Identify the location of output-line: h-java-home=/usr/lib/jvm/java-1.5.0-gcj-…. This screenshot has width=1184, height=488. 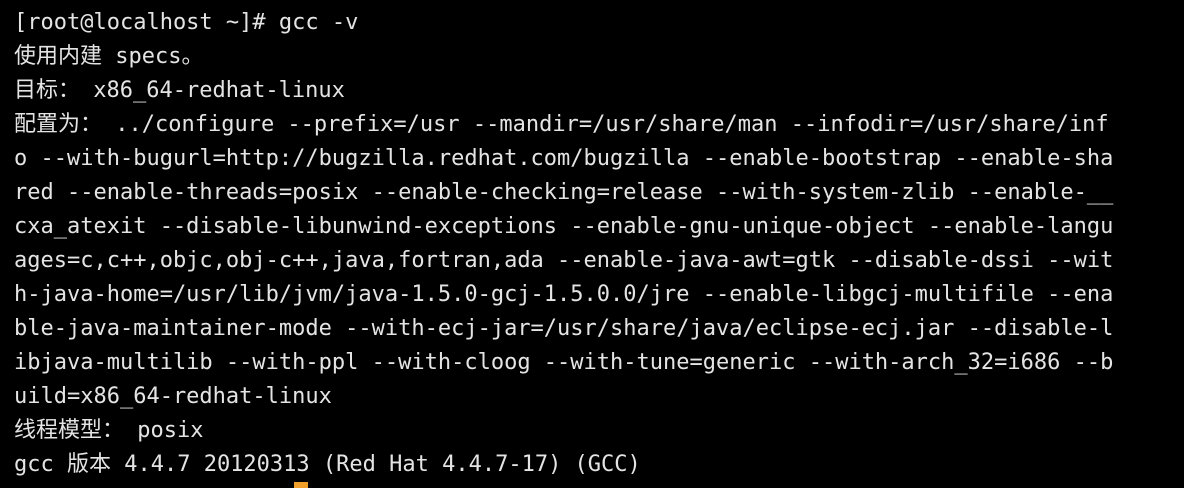
(564, 294).